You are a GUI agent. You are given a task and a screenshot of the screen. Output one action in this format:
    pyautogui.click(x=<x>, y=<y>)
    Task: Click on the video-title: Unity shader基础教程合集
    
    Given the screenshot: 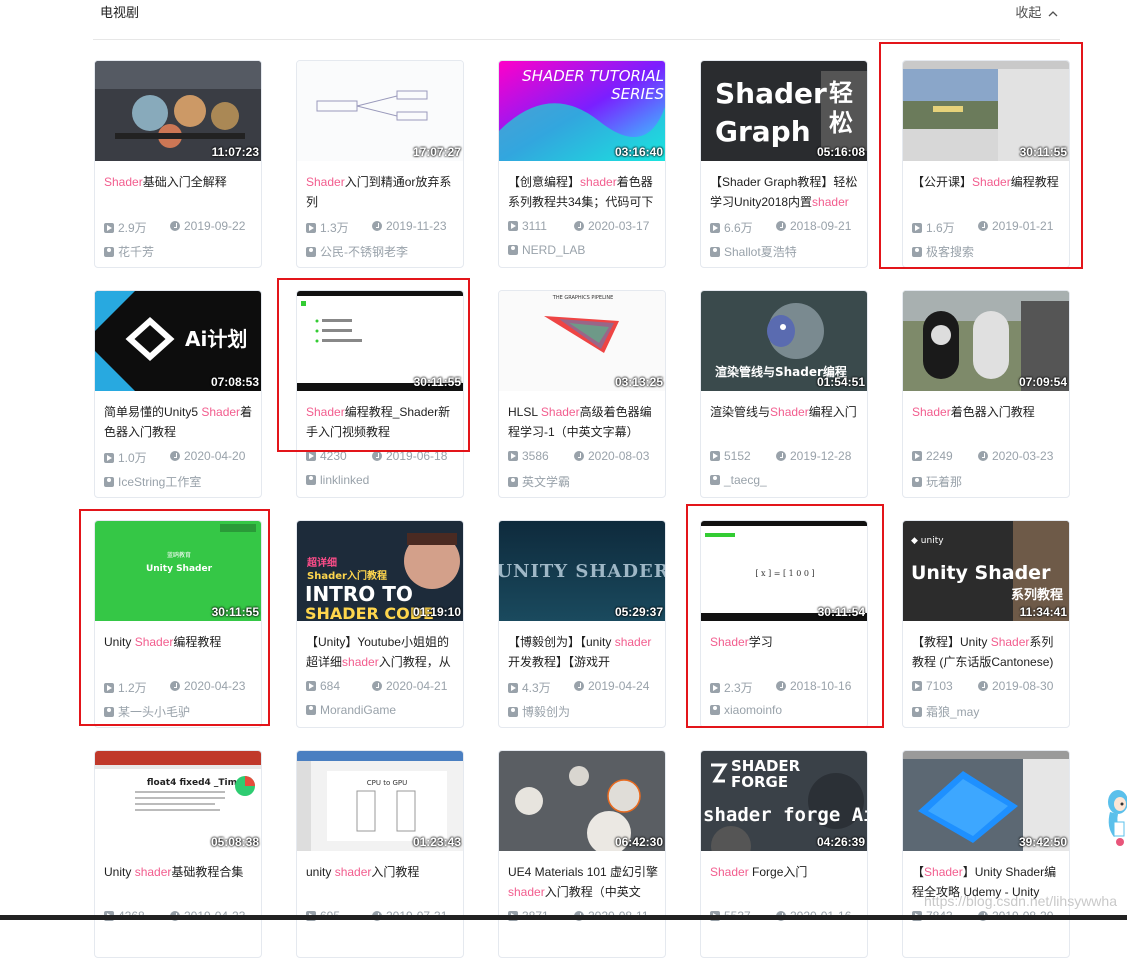 What is the action you would take?
    pyautogui.click(x=180, y=882)
    